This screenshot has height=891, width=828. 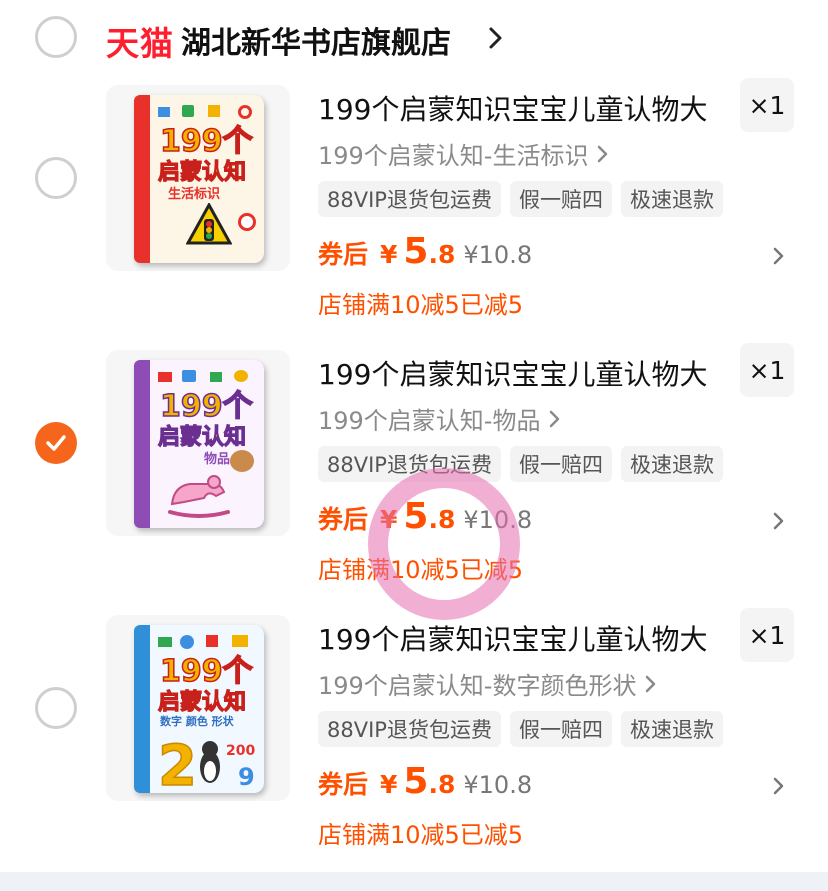 I want to click on checkmark-icon, so click(x=56, y=443).